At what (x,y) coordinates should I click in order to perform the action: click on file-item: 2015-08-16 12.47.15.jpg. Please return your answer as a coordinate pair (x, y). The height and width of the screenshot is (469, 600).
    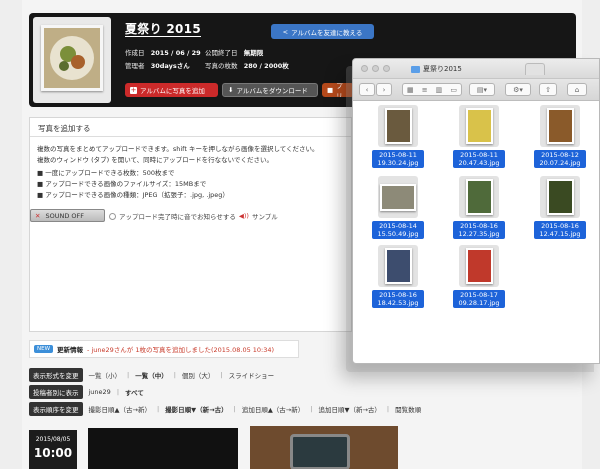
    Looking at the image, I should click on (560, 207).